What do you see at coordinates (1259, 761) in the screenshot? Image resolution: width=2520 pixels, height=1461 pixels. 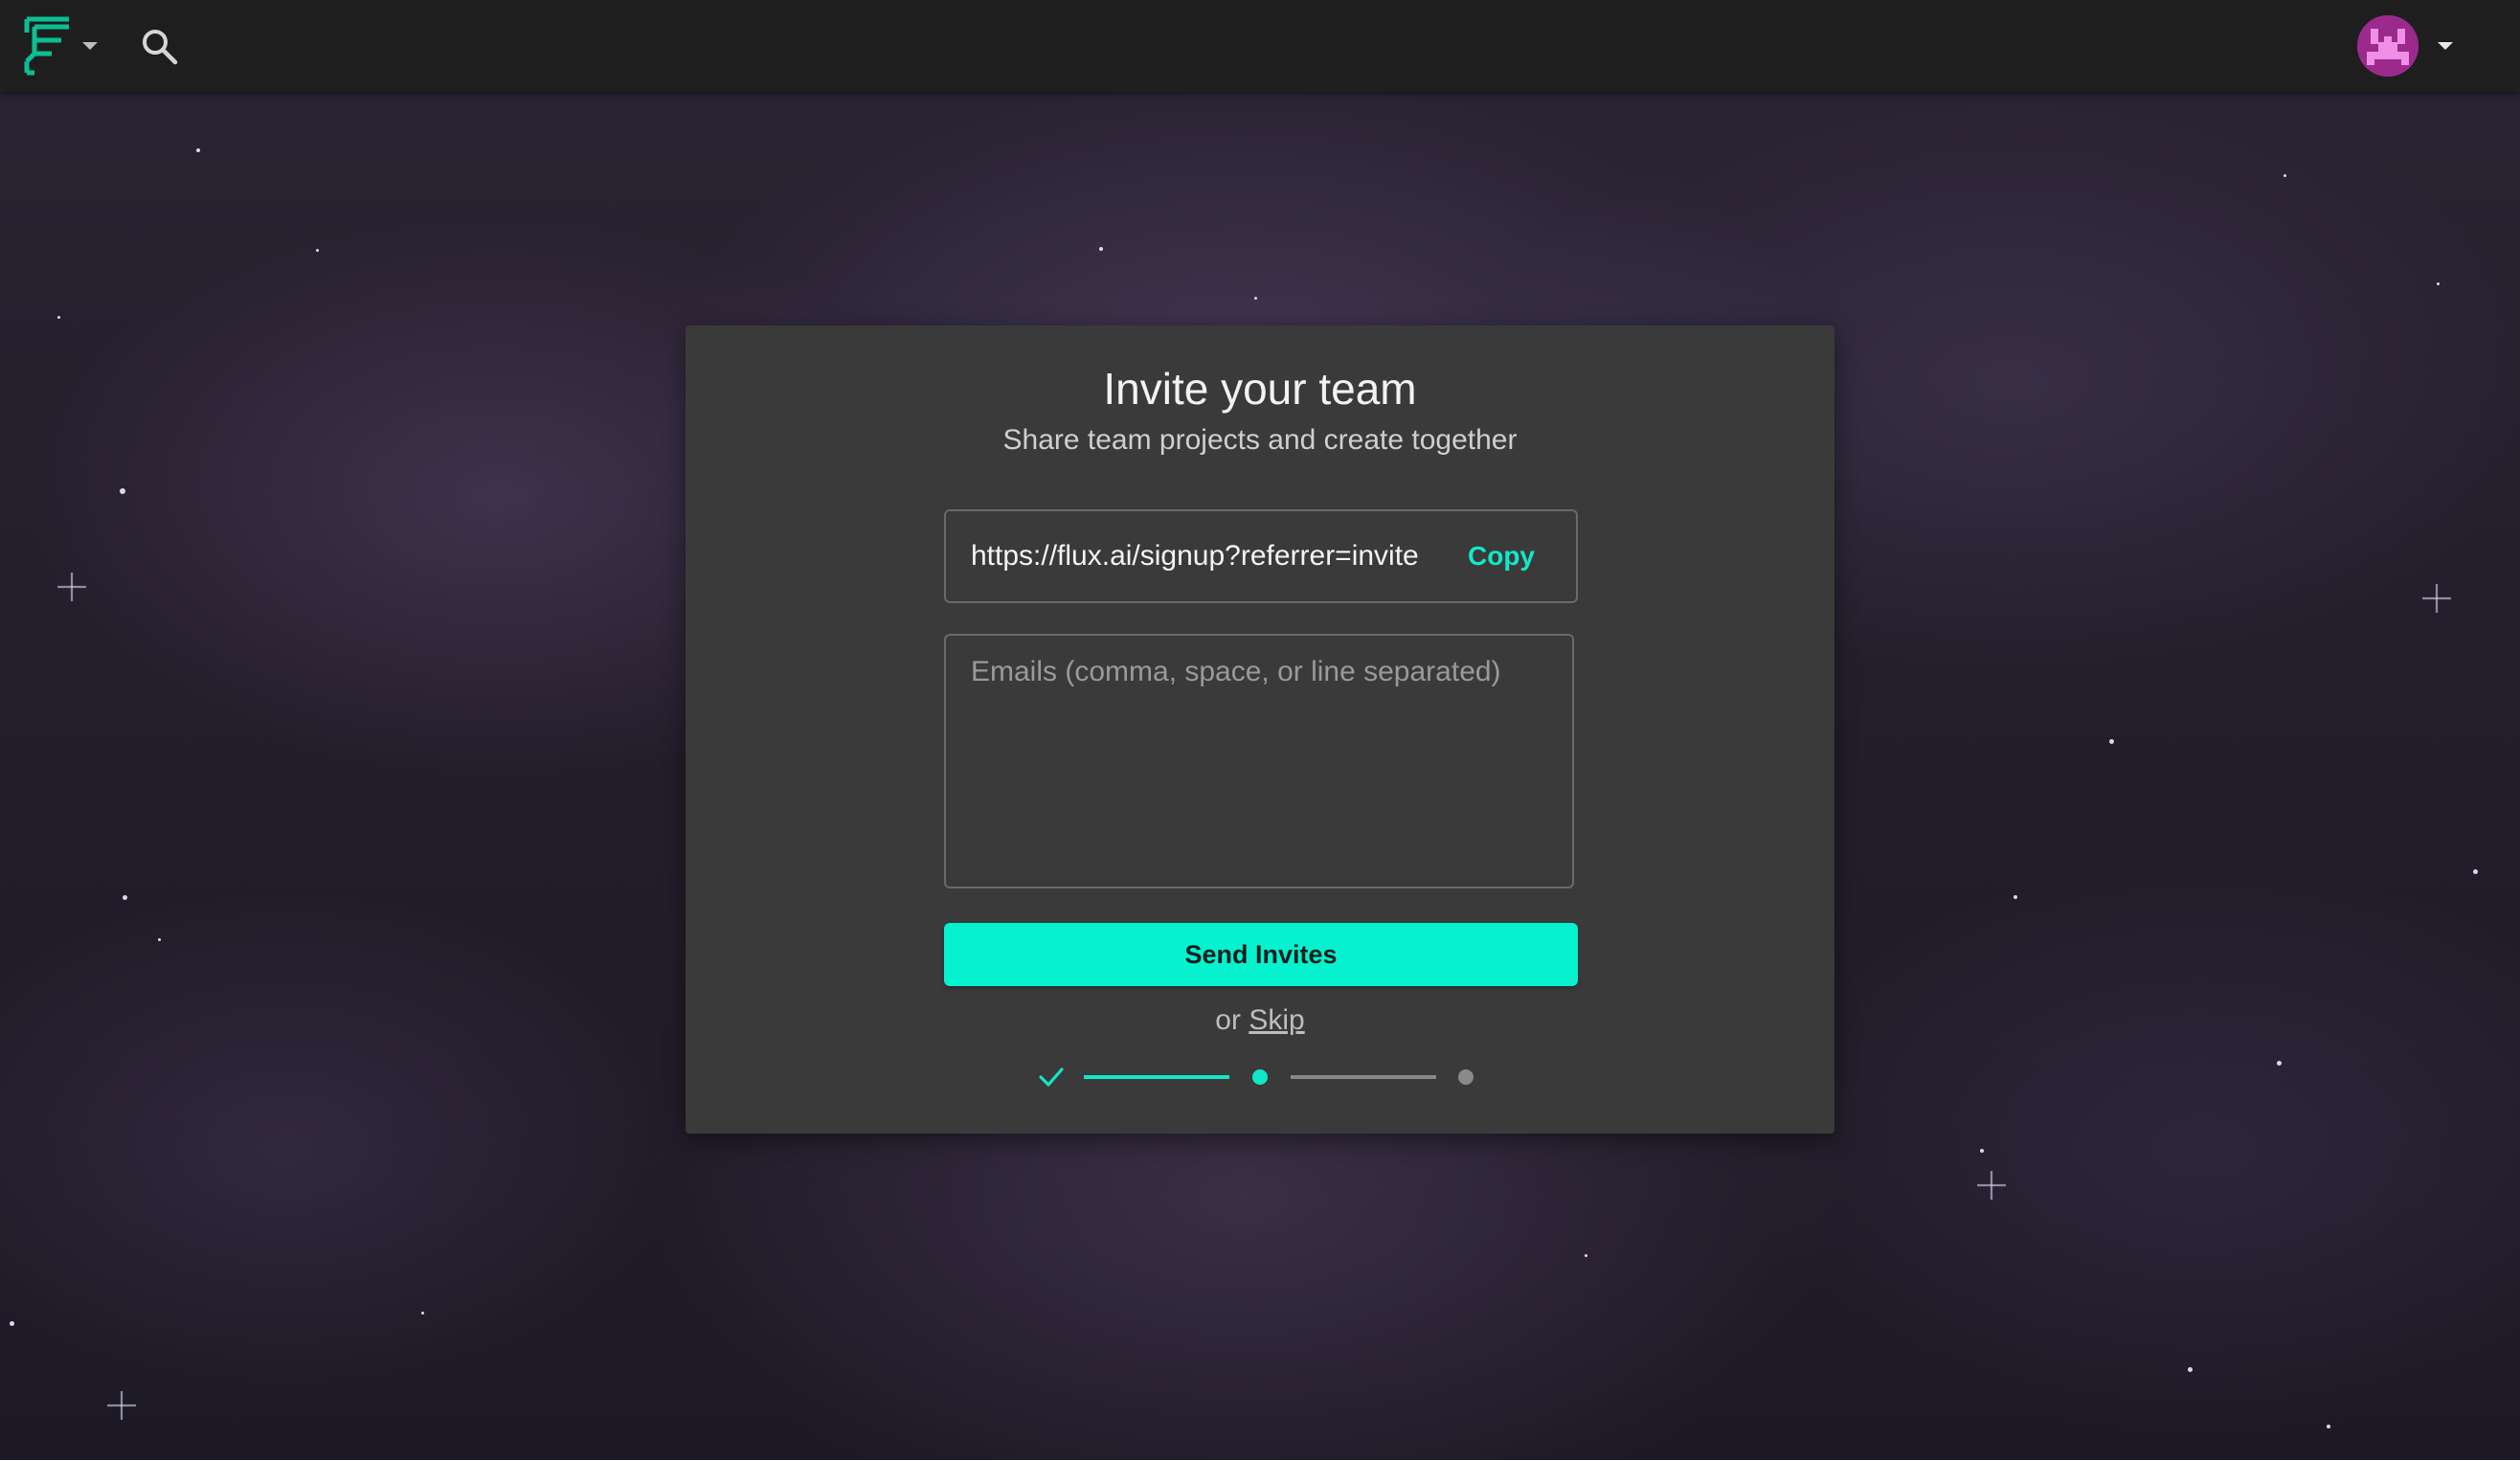 I see `emails-input` at bounding box center [1259, 761].